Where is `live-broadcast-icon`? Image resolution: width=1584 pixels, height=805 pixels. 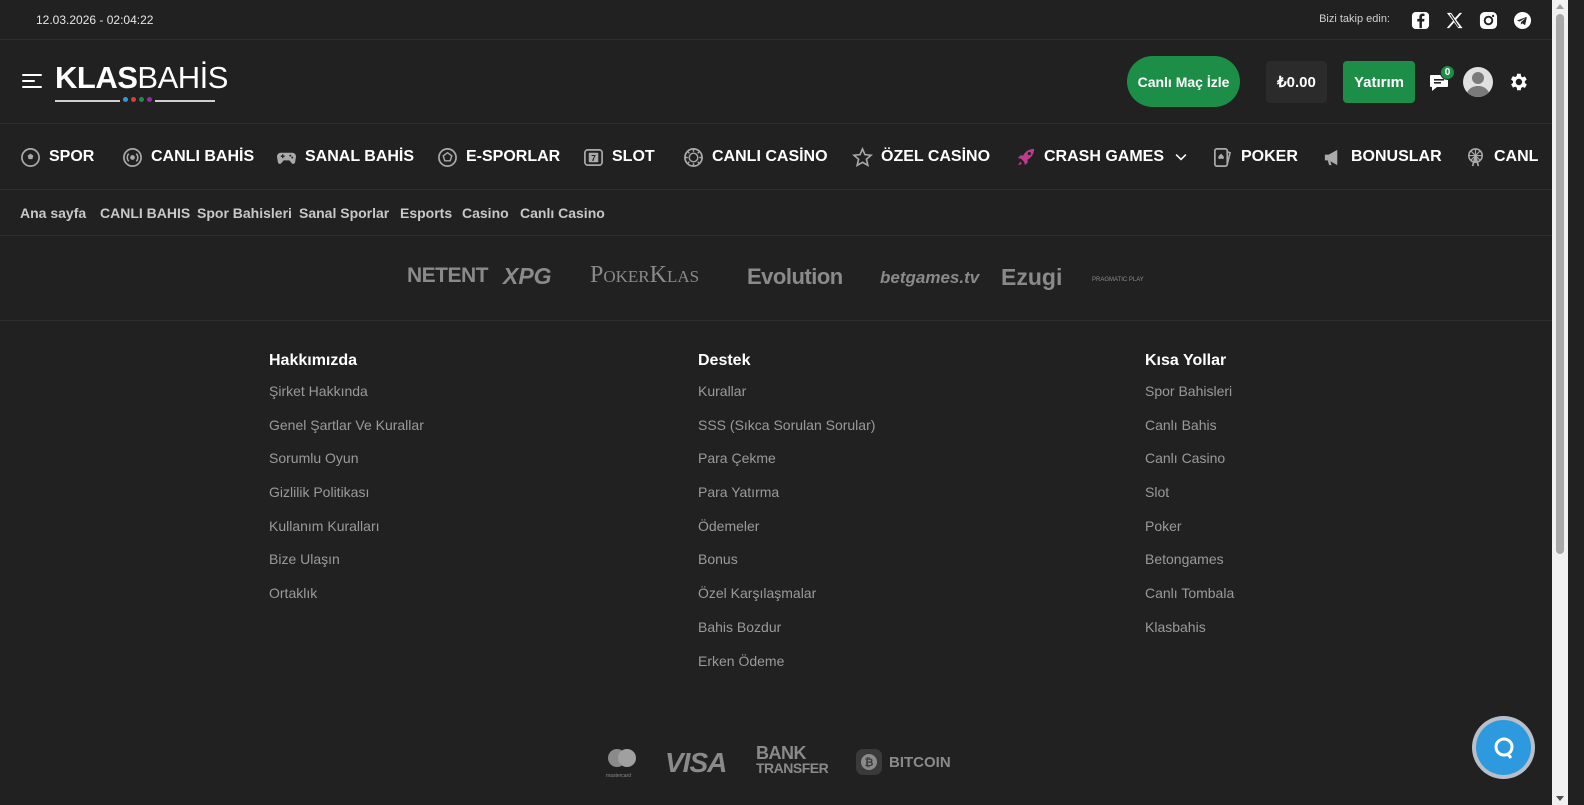 live-broadcast-icon is located at coordinates (132, 157).